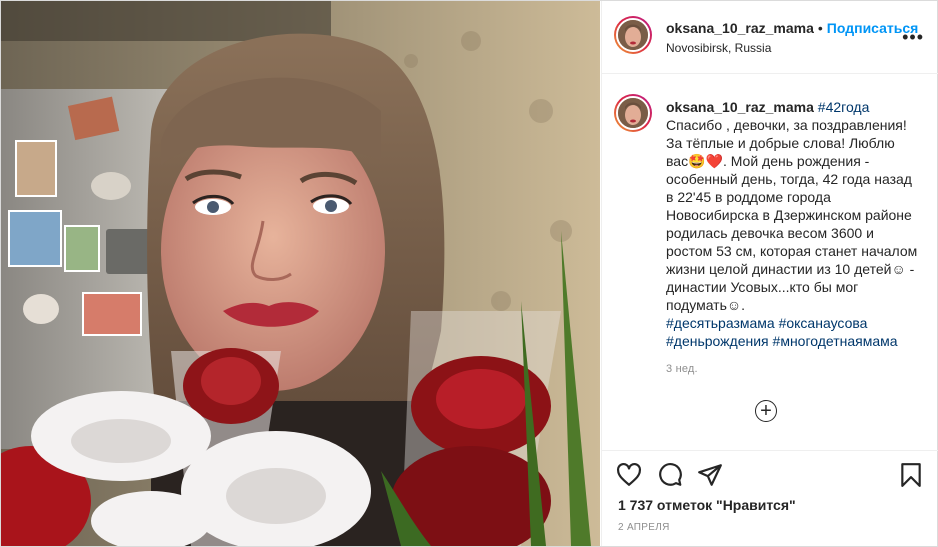  Describe the element at coordinates (710, 475) in the screenshot. I see `share-icon` at that location.